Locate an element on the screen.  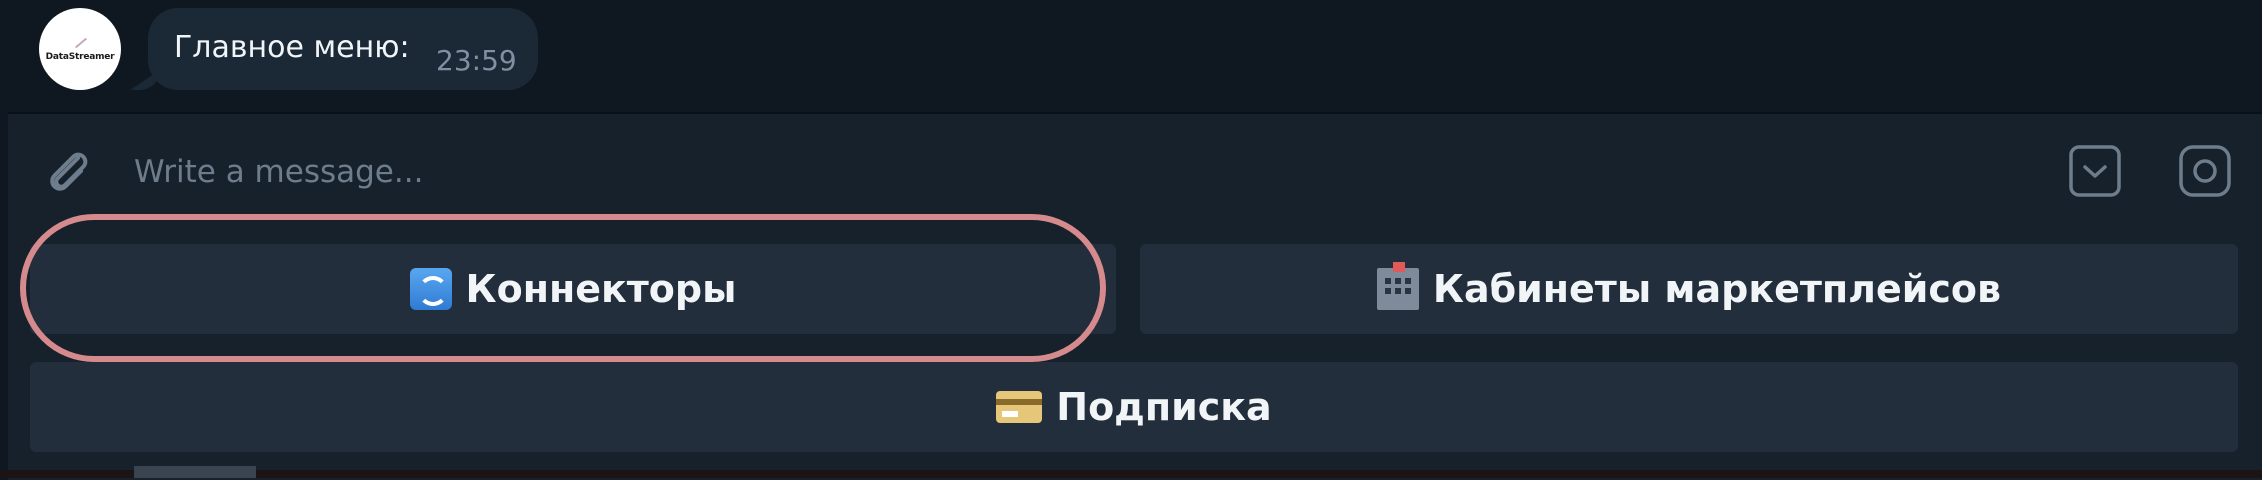
keyboard-toggle-icon is located at coordinates (2095, 171).